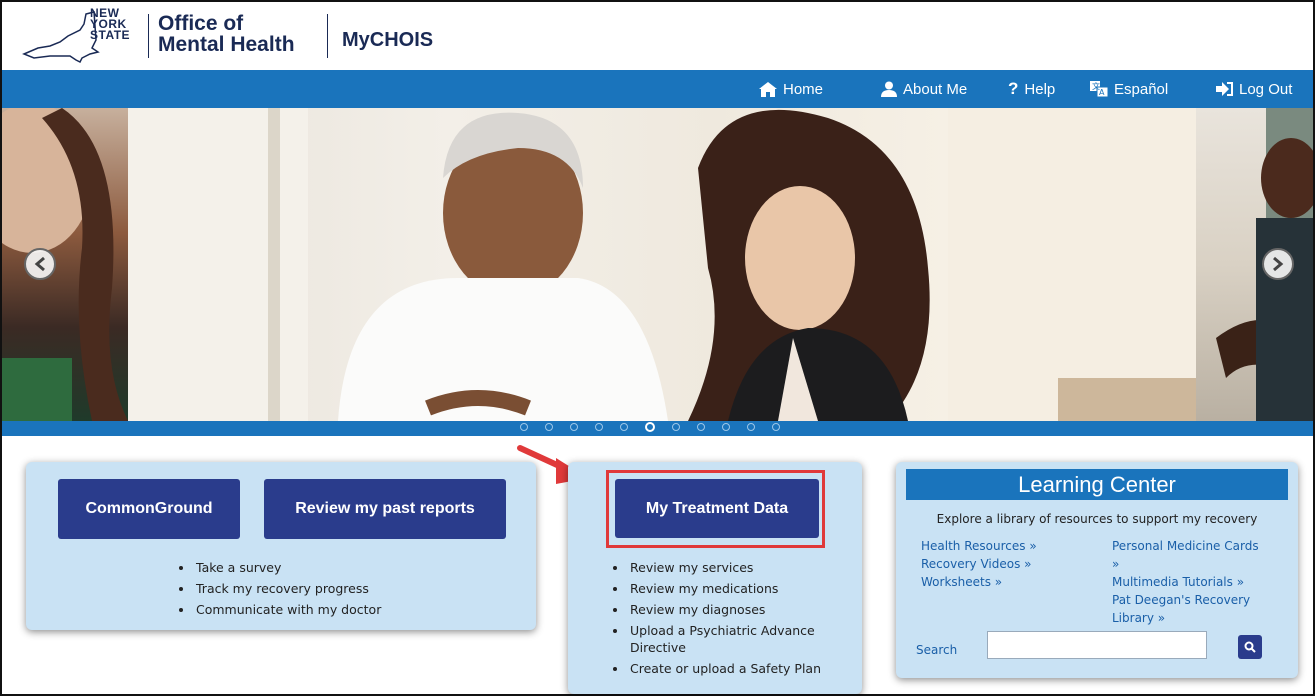 Image resolution: width=1315 pixels, height=696 pixels. What do you see at coordinates (1266, 89) in the screenshot?
I see `nav-logout-label: Log Out` at bounding box center [1266, 89].